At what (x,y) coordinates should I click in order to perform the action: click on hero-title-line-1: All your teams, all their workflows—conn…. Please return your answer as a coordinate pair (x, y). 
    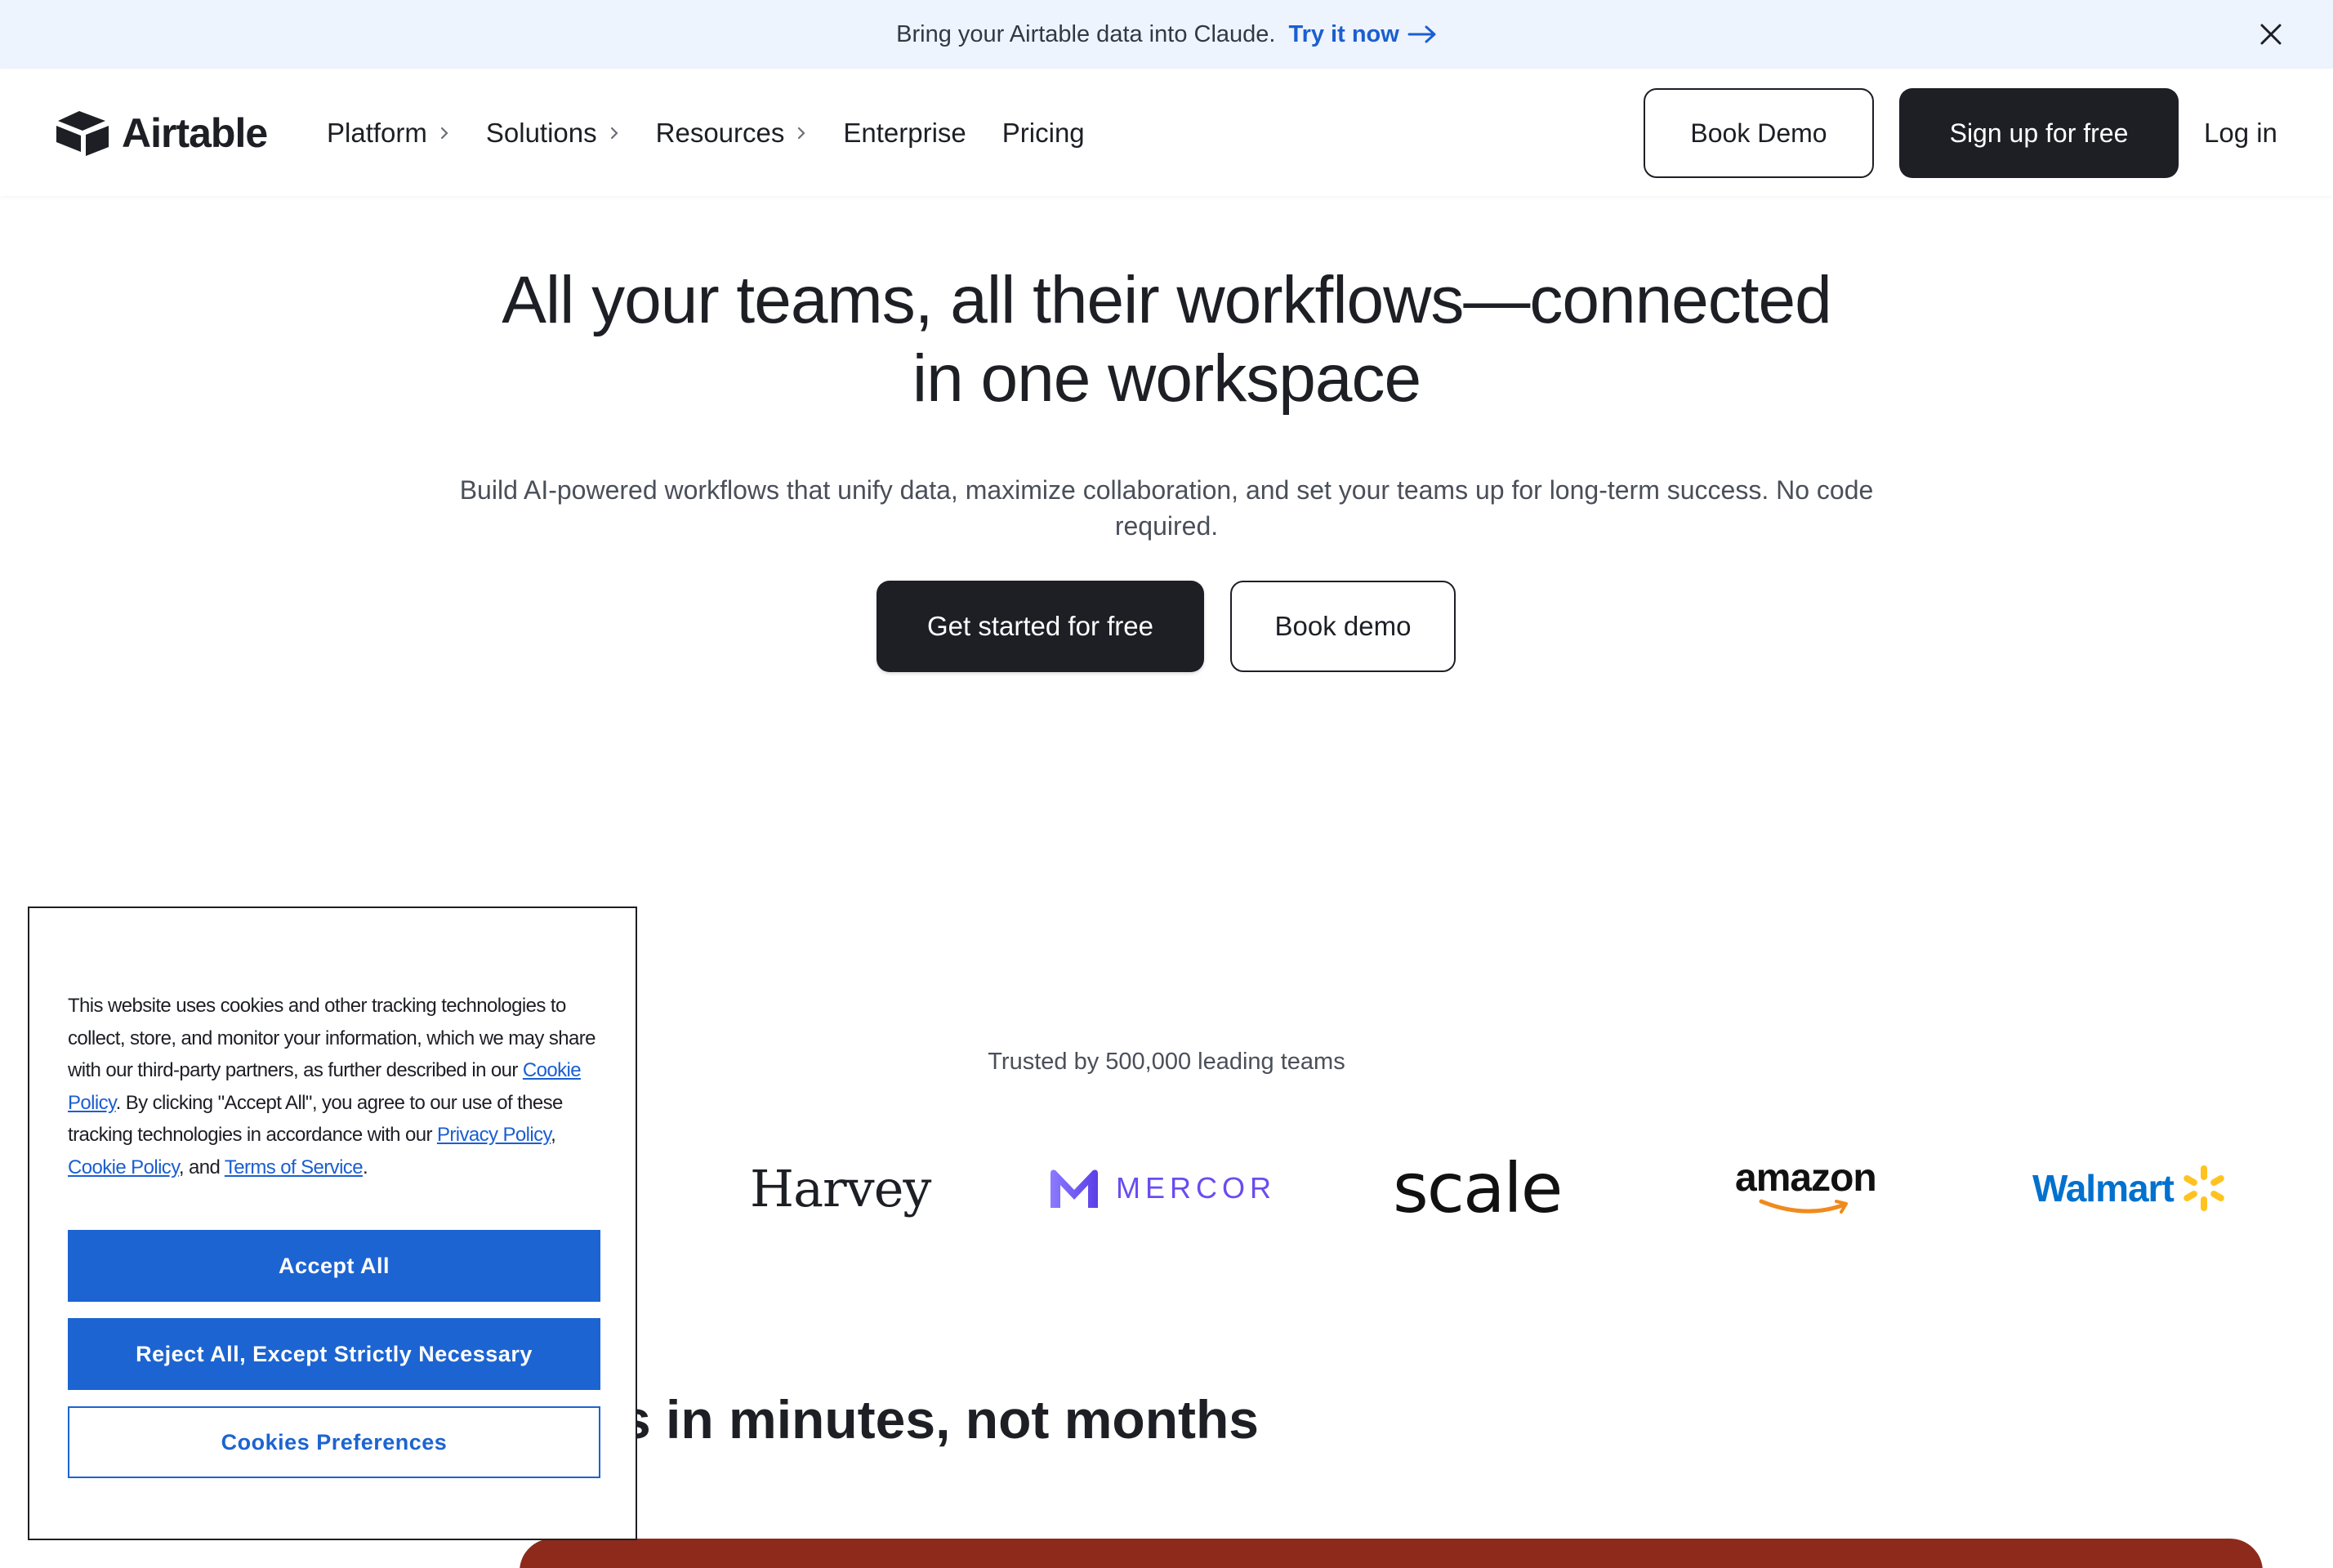
    Looking at the image, I should click on (1167, 300).